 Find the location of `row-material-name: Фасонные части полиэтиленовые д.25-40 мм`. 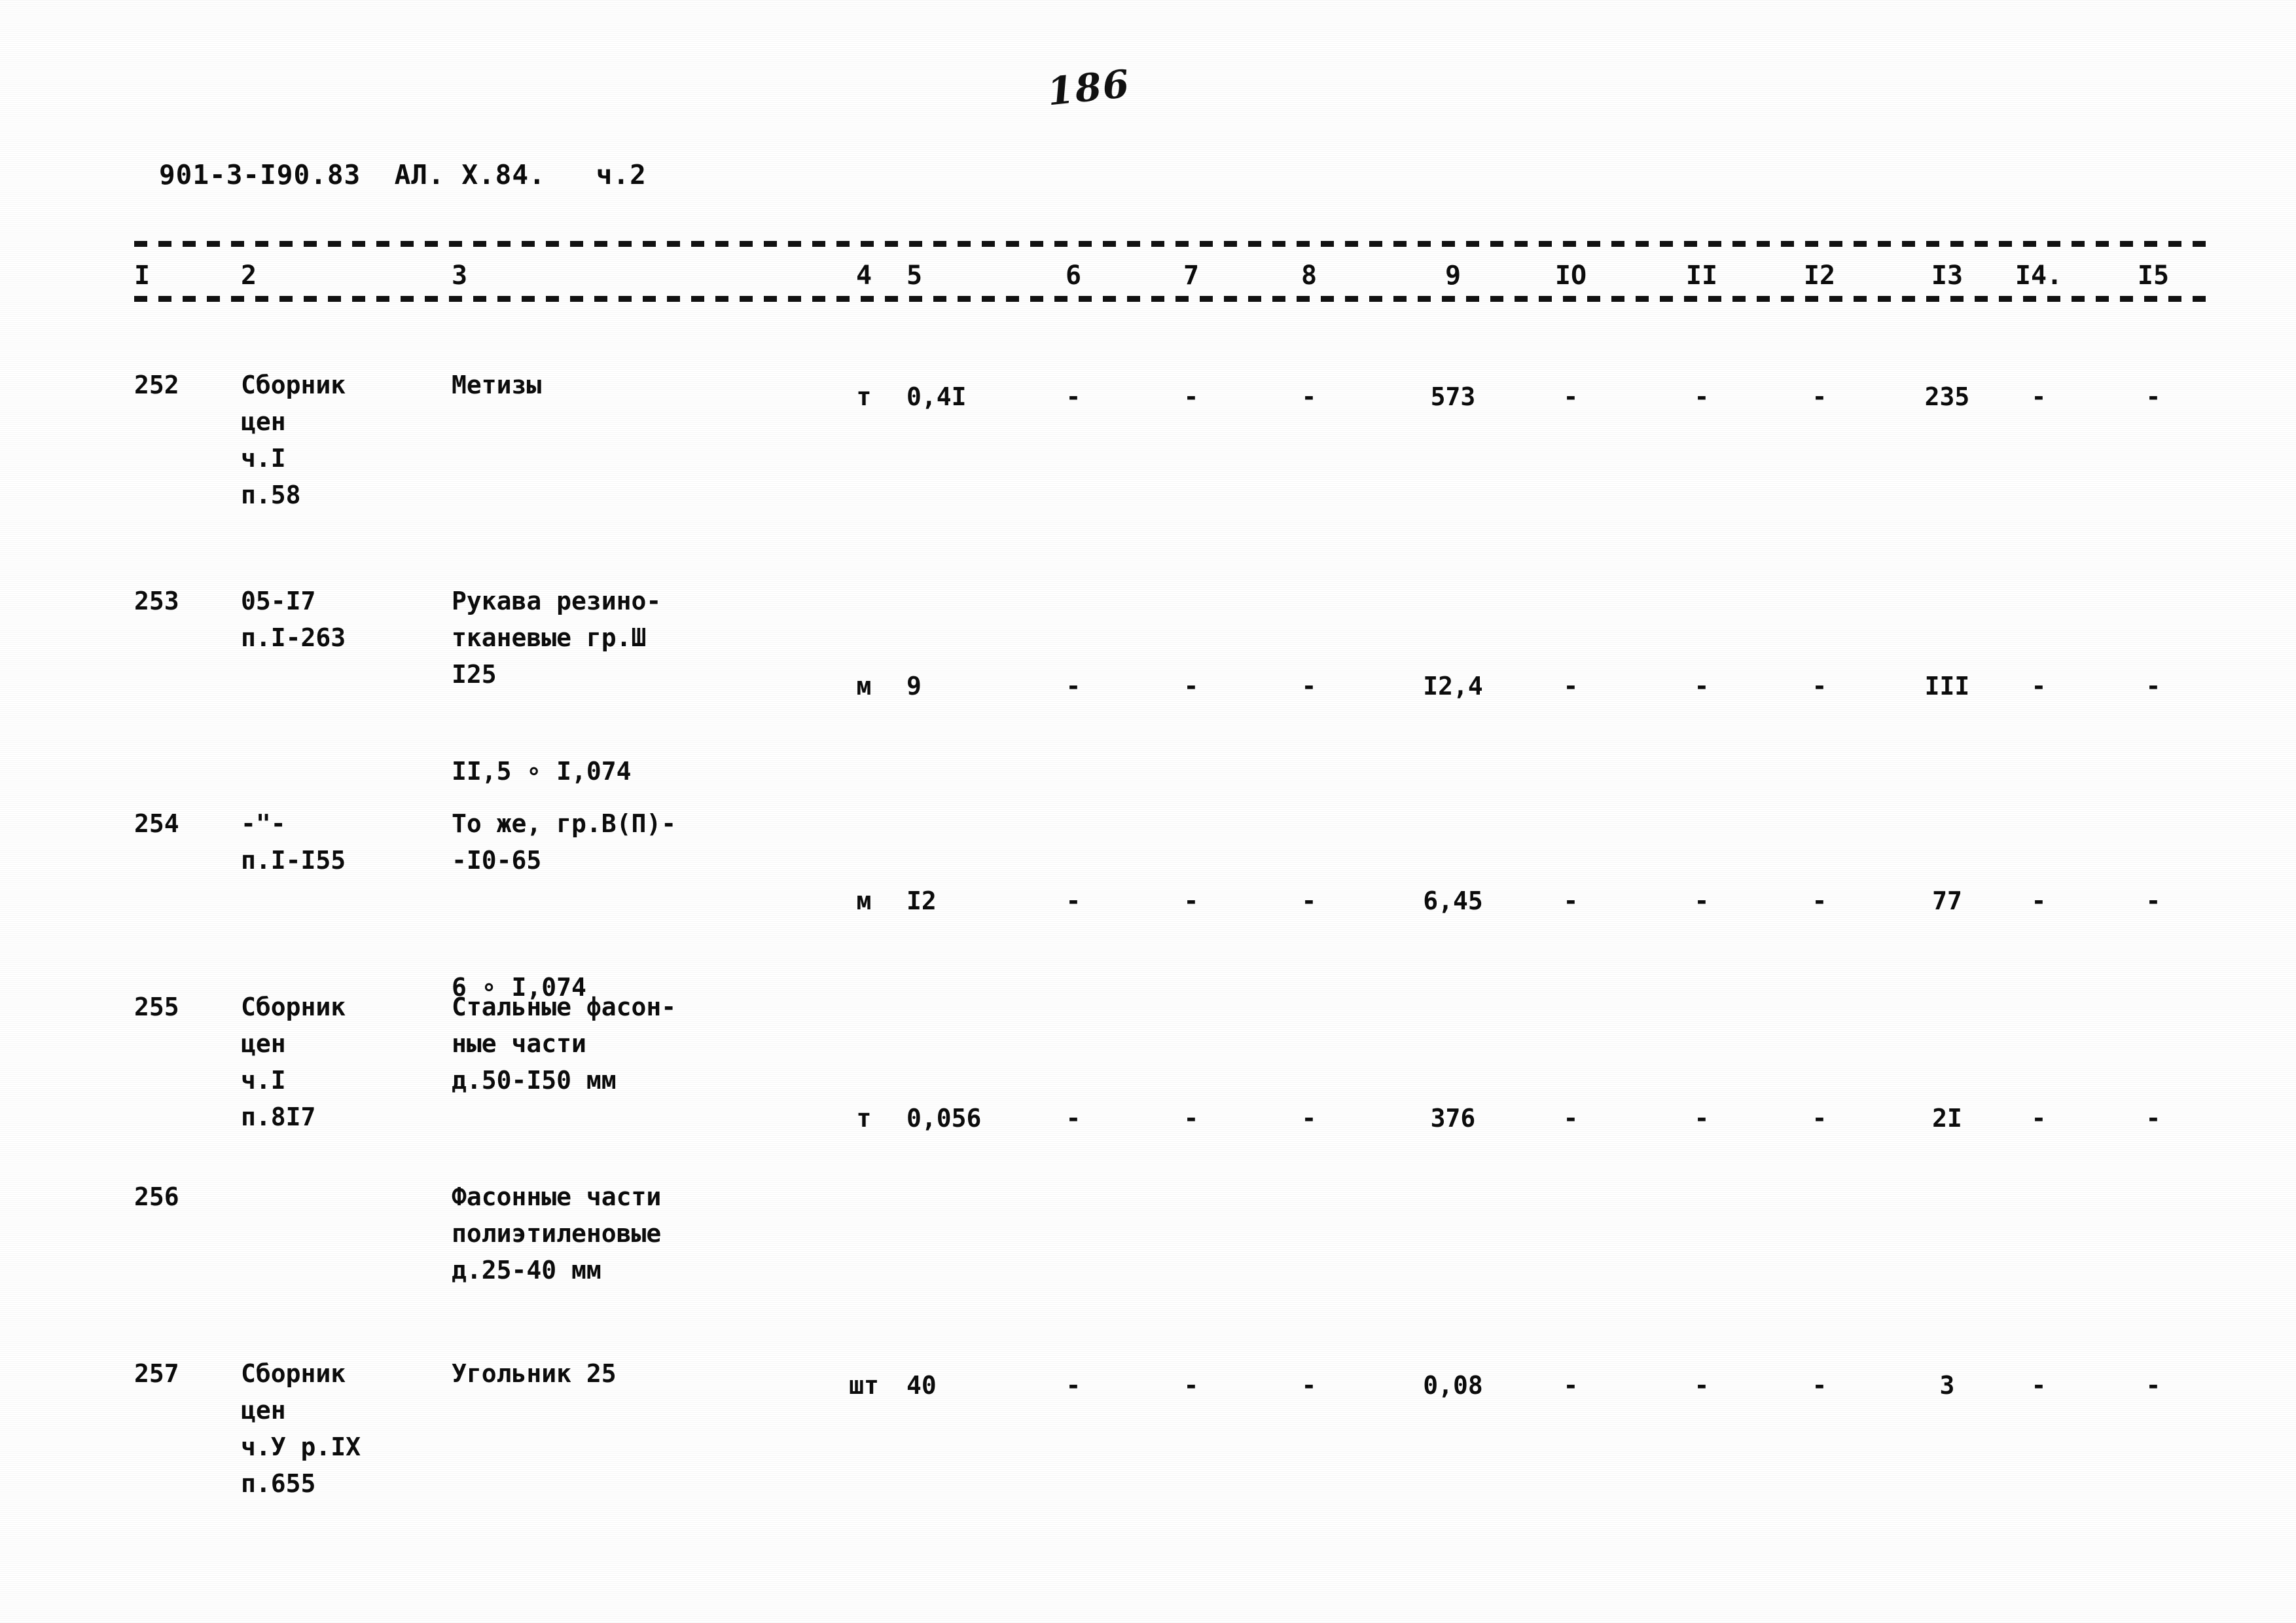

row-material-name: Фасонные части полиэтиленовые д.25-40 мм is located at coordinates (557, 1233).